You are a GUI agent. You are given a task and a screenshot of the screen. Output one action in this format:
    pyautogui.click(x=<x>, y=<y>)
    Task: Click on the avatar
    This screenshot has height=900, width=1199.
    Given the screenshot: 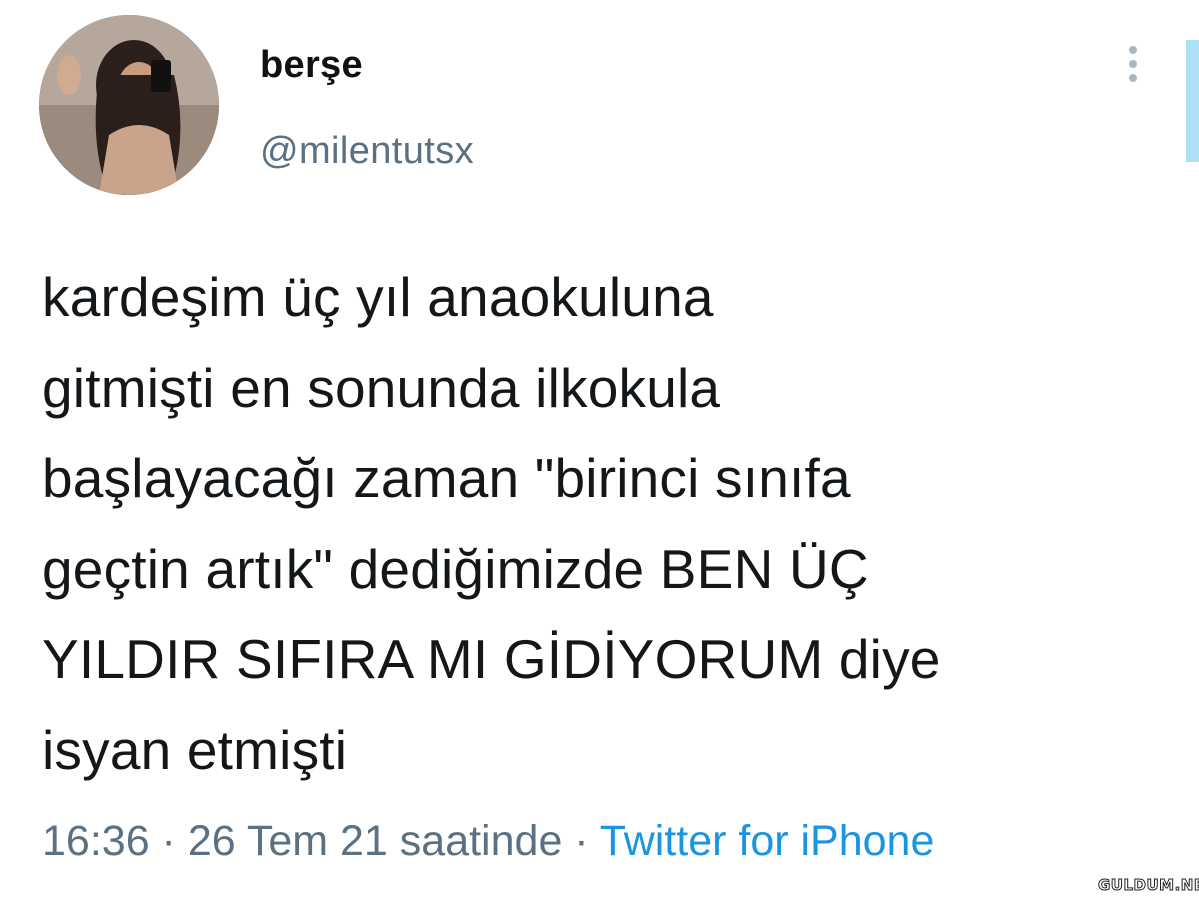 What is the action you would take?
    pyautogui.click(x=129, y=105)
    